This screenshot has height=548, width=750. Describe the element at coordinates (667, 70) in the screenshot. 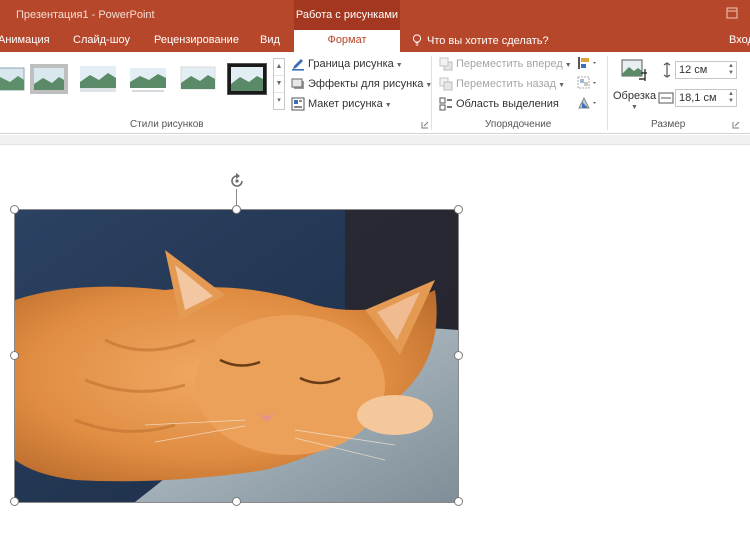

I see `height-icon` at that location.